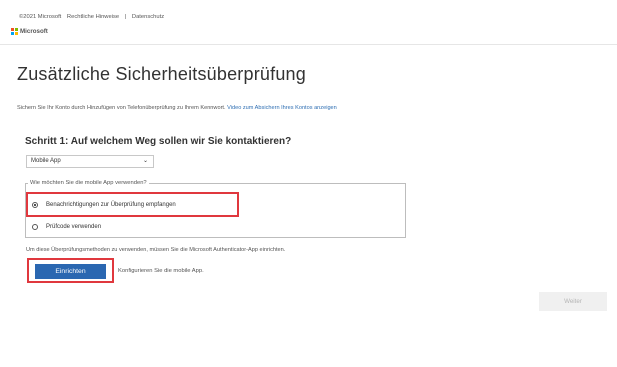 Image resolution: width=617 pixels, height=367 pixels. I want to click on contact-method-select: Mobile App ⌄, so click(90, 161).